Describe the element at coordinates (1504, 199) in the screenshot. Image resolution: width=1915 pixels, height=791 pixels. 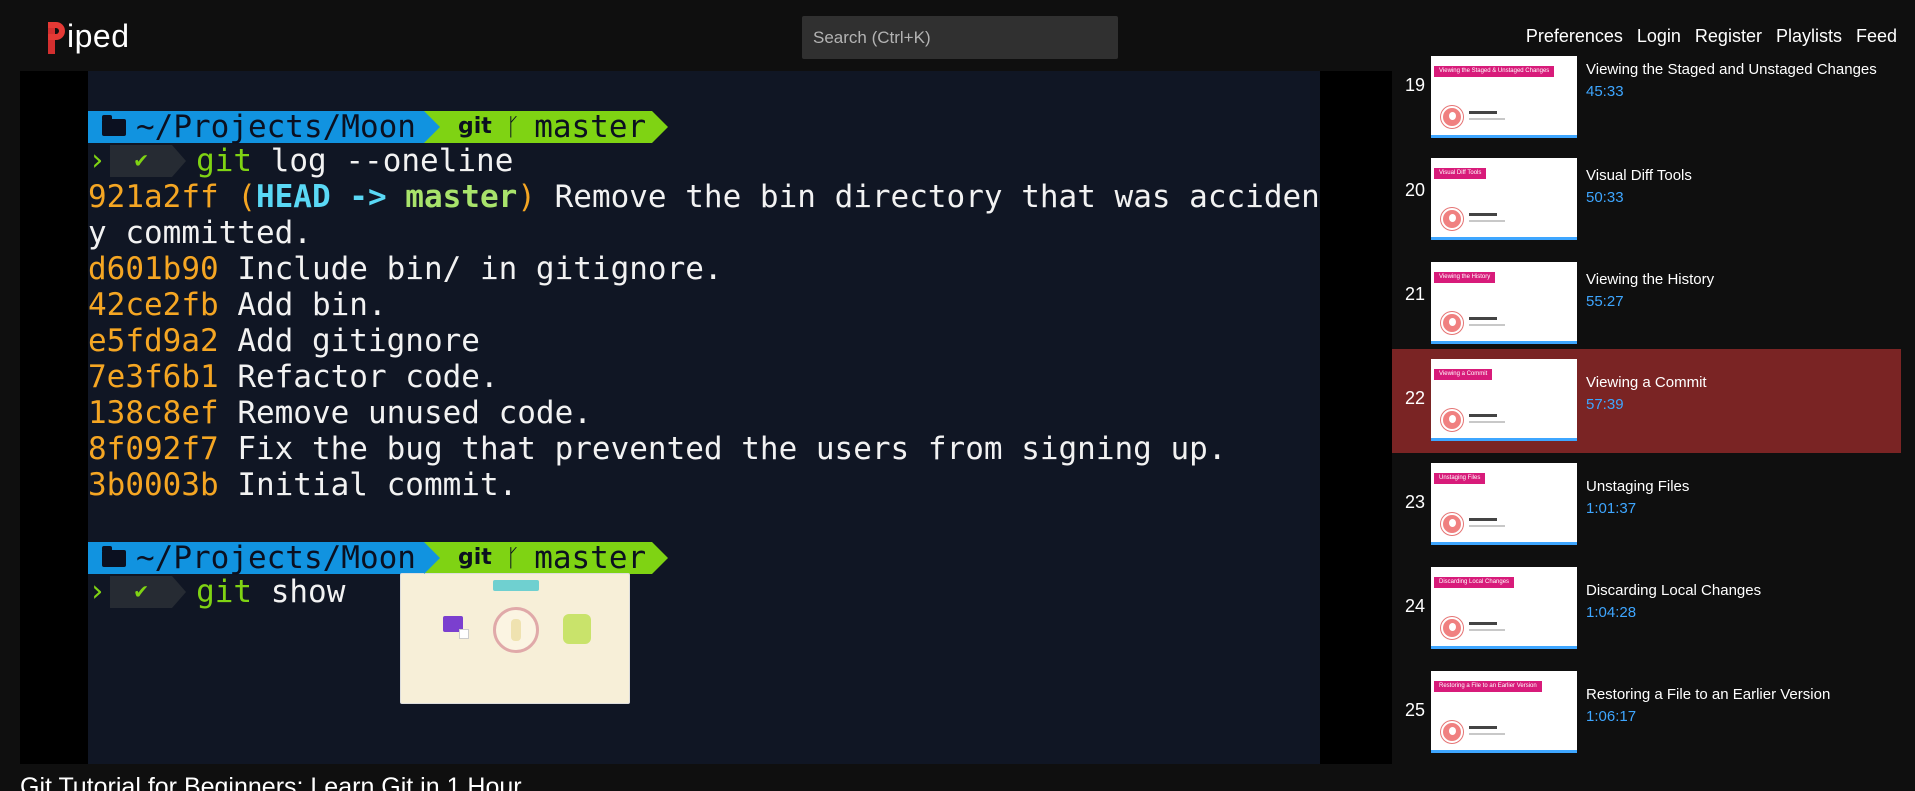
I see `playlist-item-thumbnail: Visual Diff Tools` at that location.